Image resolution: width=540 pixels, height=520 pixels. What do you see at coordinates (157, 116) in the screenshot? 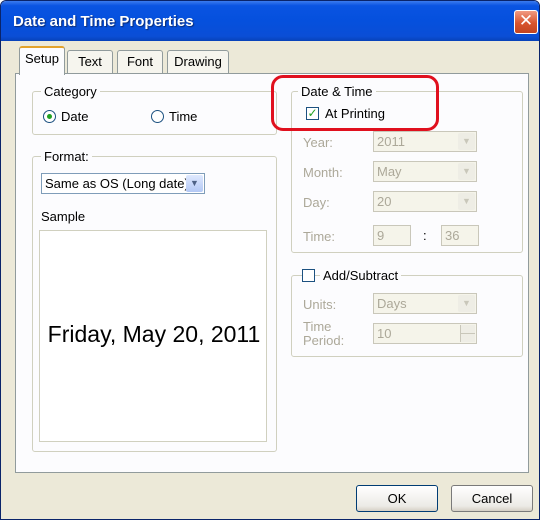
I see `time-radio` at bounding box center [157, 116].